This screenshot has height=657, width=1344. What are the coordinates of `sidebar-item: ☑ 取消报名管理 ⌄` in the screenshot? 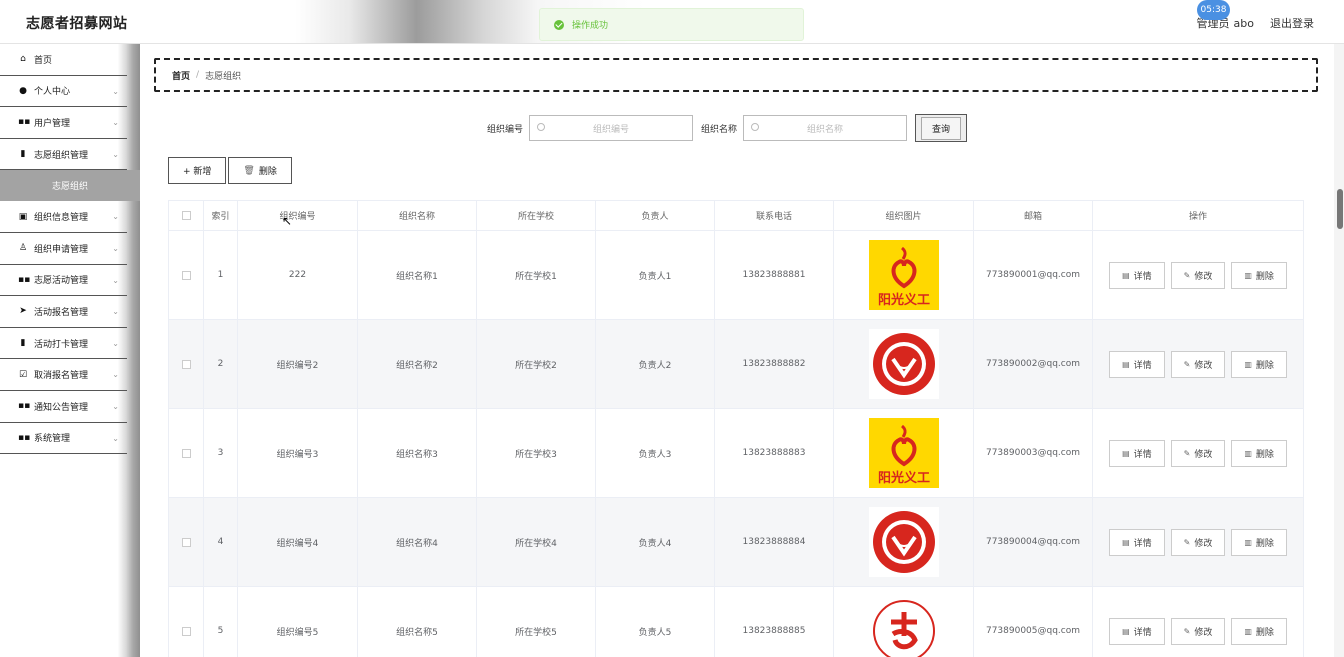 It's located at (63, 375).